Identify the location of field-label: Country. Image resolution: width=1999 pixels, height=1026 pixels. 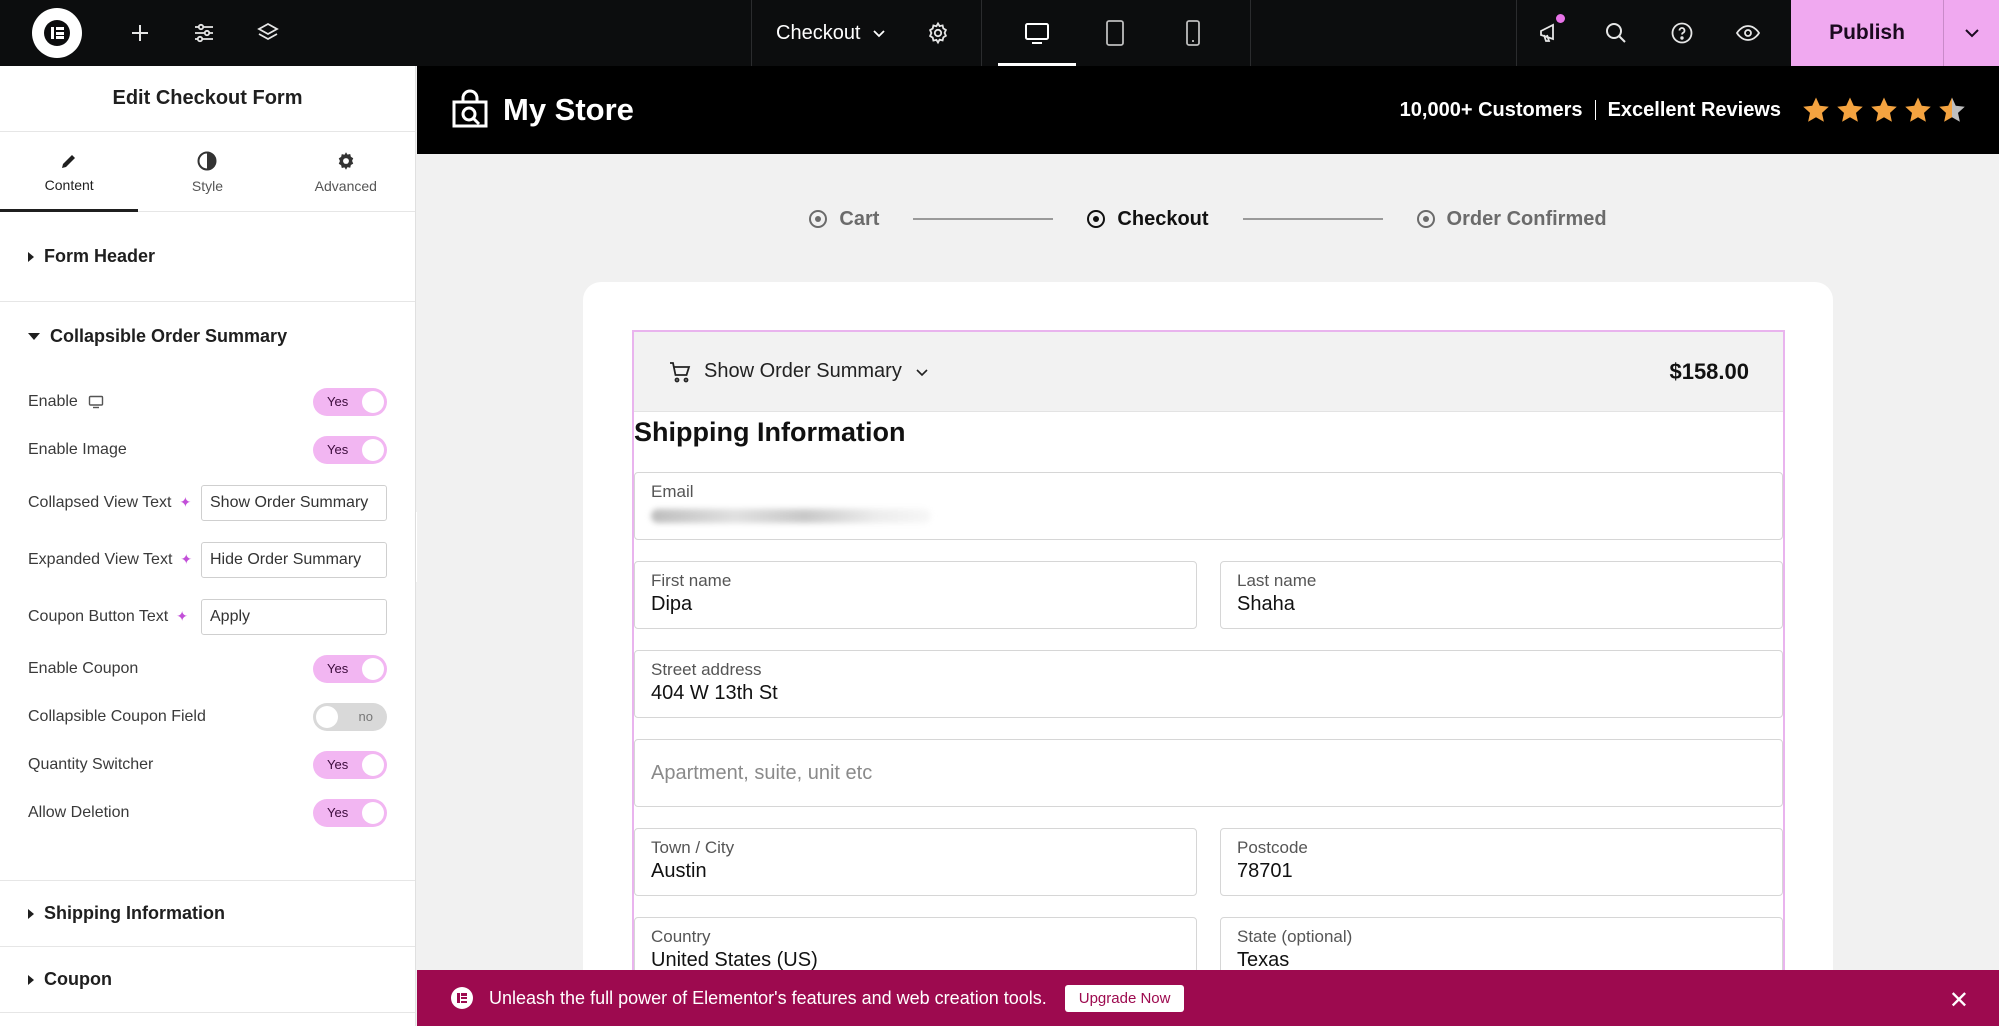
(681, 936).